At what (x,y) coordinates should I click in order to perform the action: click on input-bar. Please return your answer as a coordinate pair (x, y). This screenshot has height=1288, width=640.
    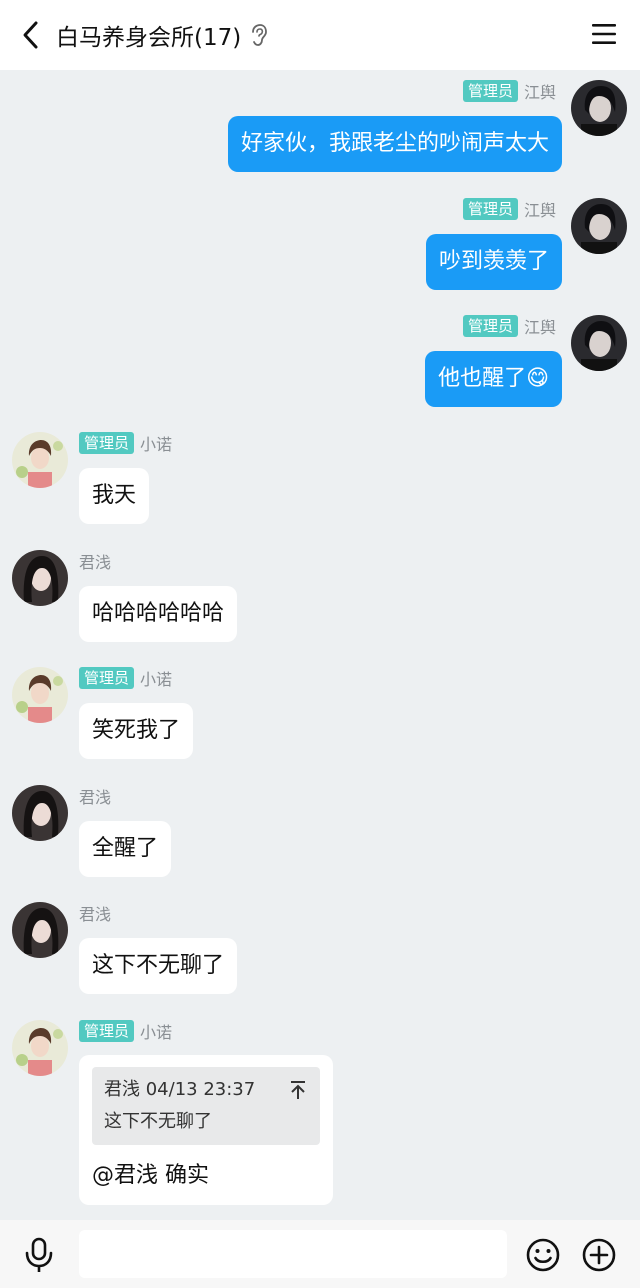
    Looking at the image, I should click on (320, 1254).